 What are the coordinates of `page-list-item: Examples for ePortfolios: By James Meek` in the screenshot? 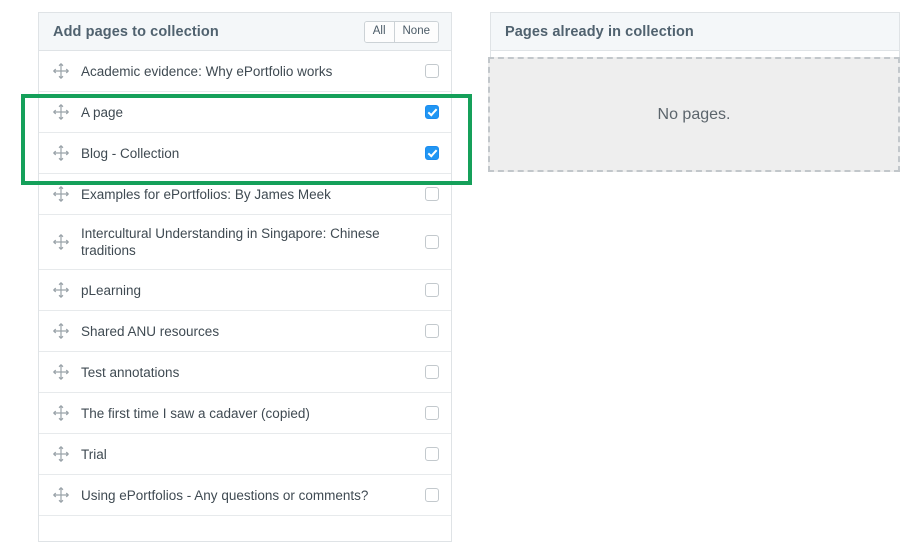 It's located at (245, 194).